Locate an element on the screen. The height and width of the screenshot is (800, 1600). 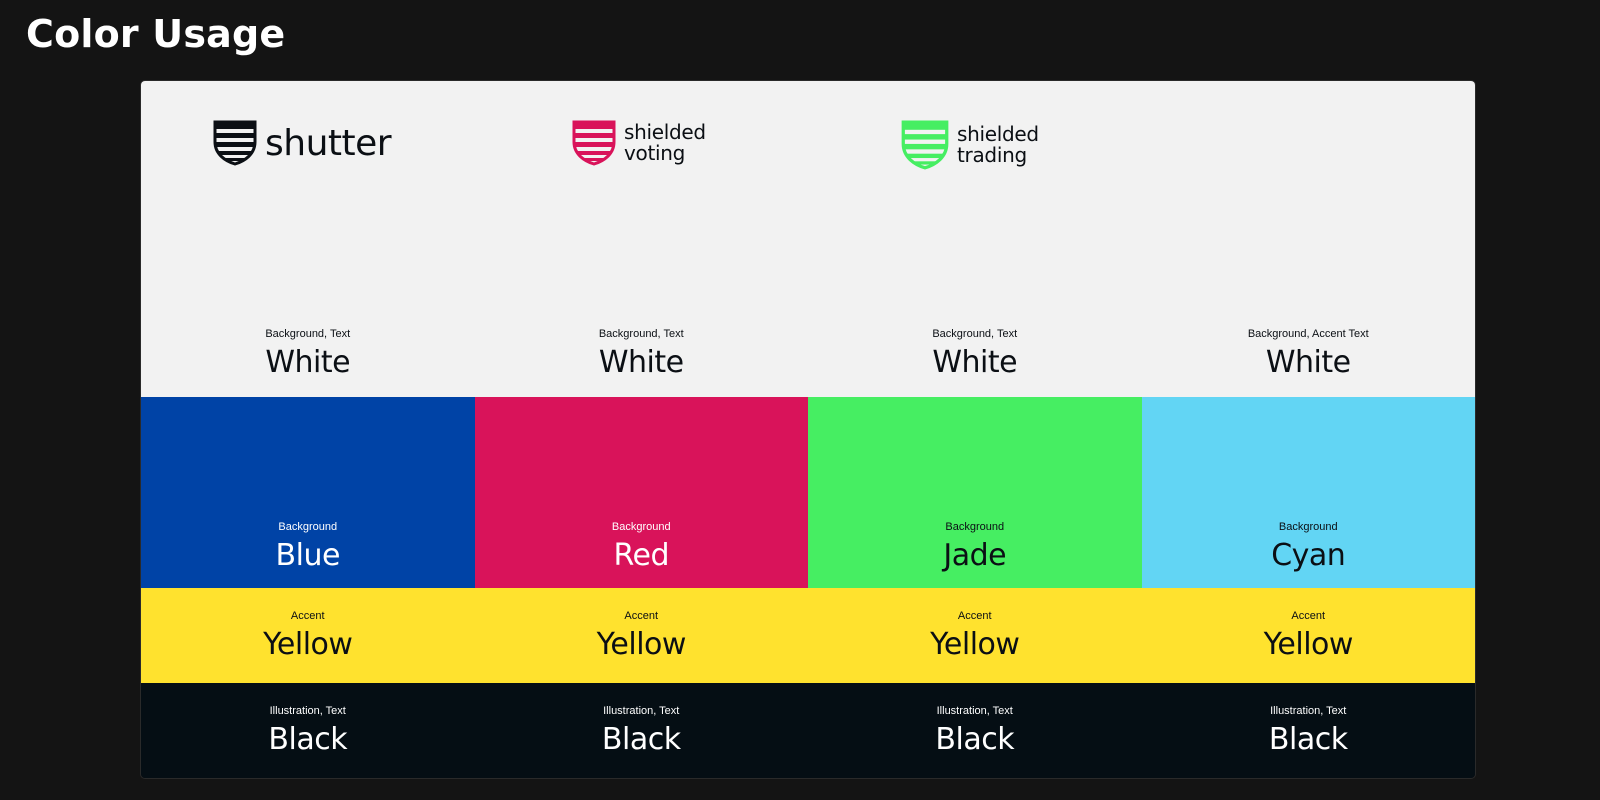
color-cell-jade: Background Jade is located at coordinates (975, 492).